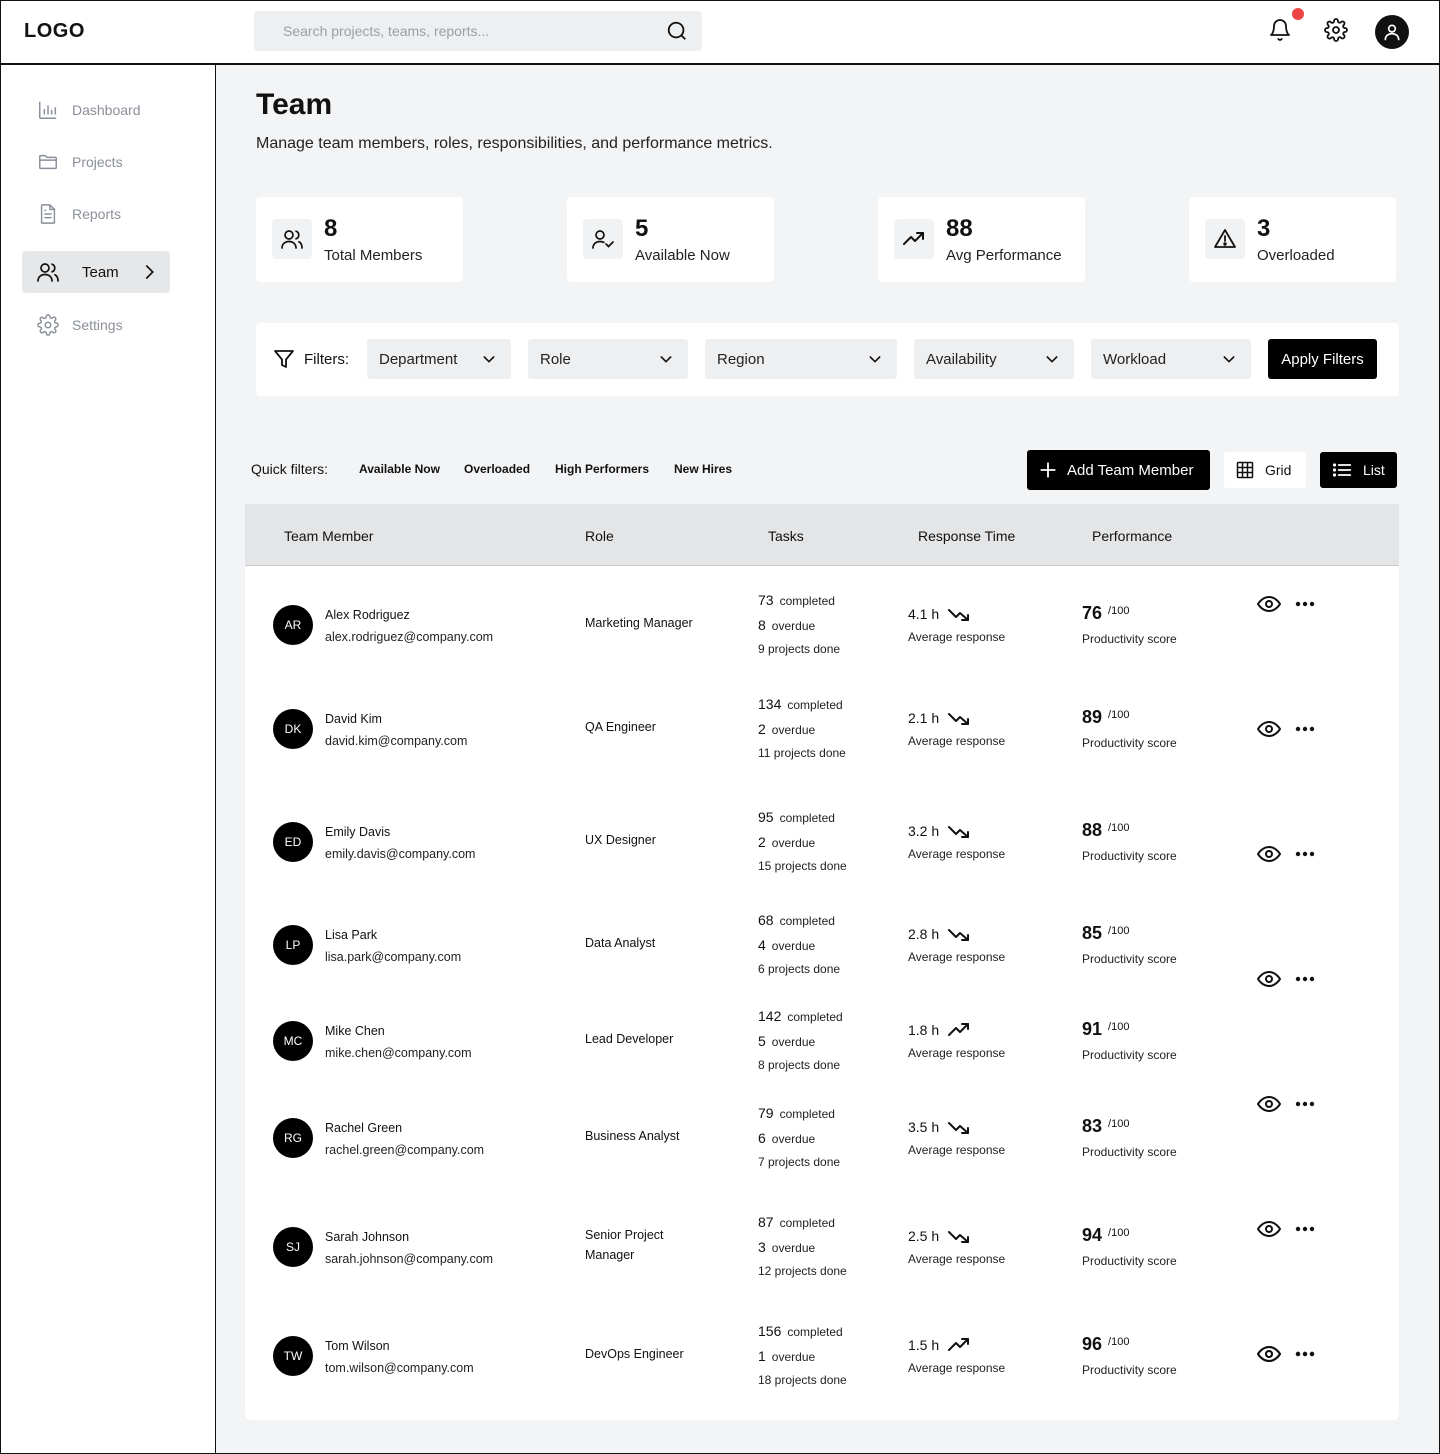 This screenshot has width=1440, height=1454. What do you see at coordinates (1129, 959) in the screenshot?
I see `performance-label: Productivity score` at bounding box center [1129, 959].